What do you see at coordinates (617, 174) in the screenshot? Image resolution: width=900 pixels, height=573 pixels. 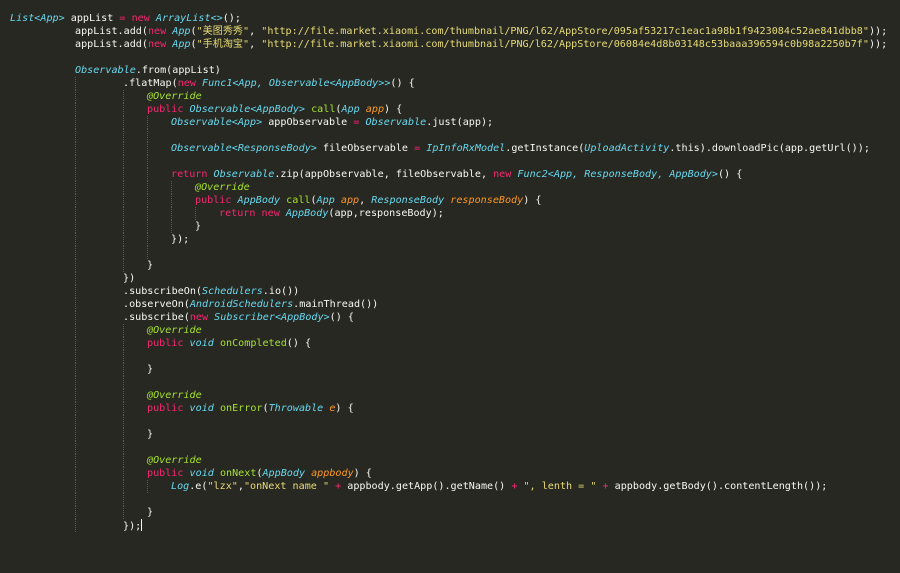 I see `code-token: Func2<App, ResponseBody, AppBody>` at bounding box center [617, 174].